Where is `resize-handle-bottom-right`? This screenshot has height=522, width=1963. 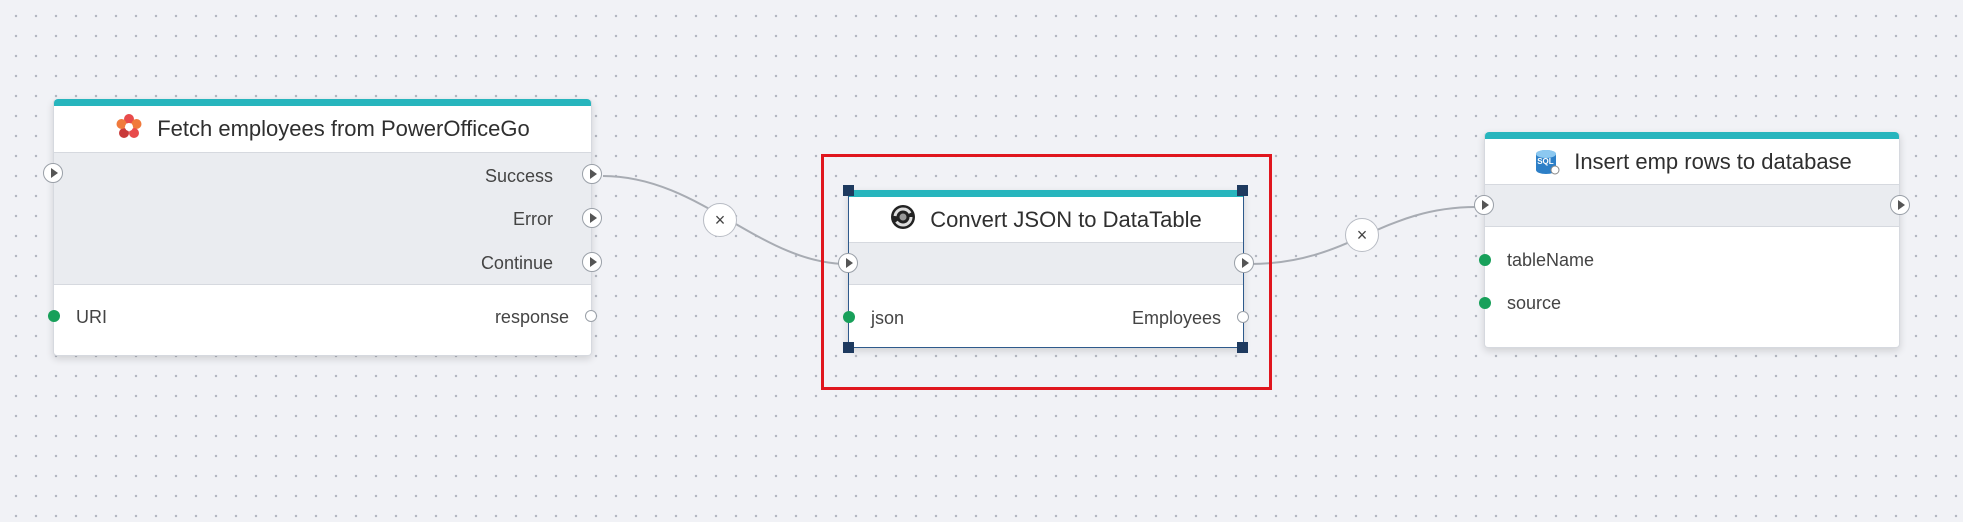 resize-handle-bottom-right is located at coordinates (1242, 347).